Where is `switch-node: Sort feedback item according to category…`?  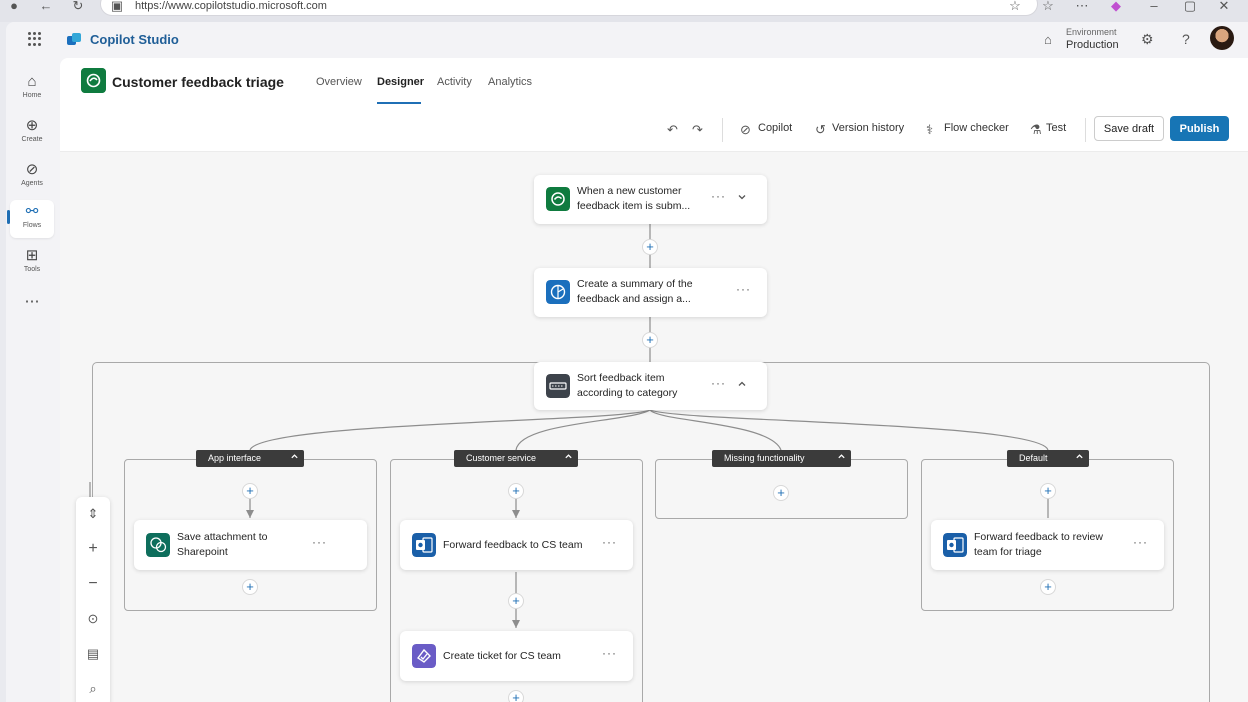 switch-node: Sort feedback item according to category… is located at coordinates (650, 386).